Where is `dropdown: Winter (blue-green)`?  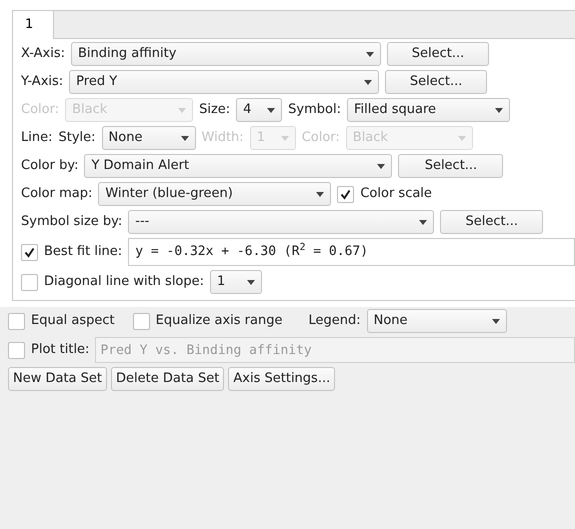 dropdown: Winter (blue-green) is located at coordinates (215, 194).